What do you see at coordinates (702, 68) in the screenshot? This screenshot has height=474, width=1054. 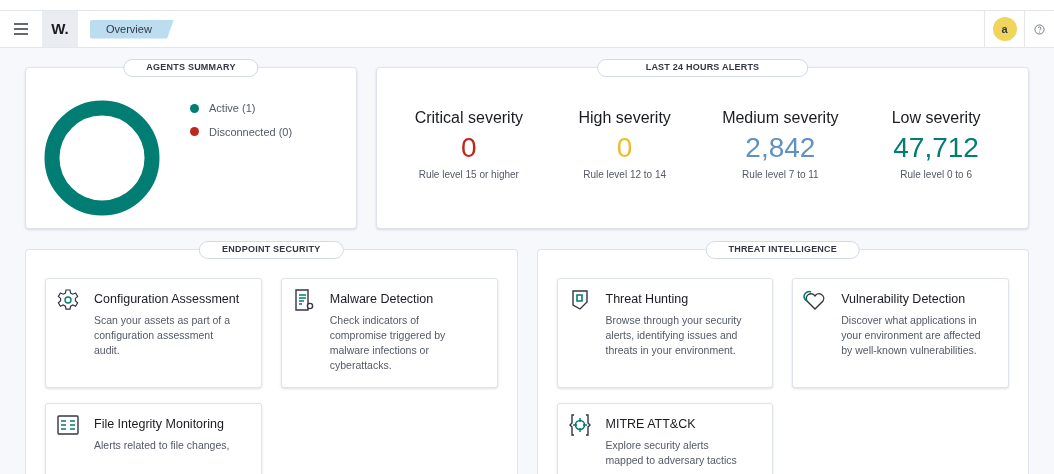 I see `panel-title: LAST 24 HOURS ALERTS` at bounding box center [702, 68].